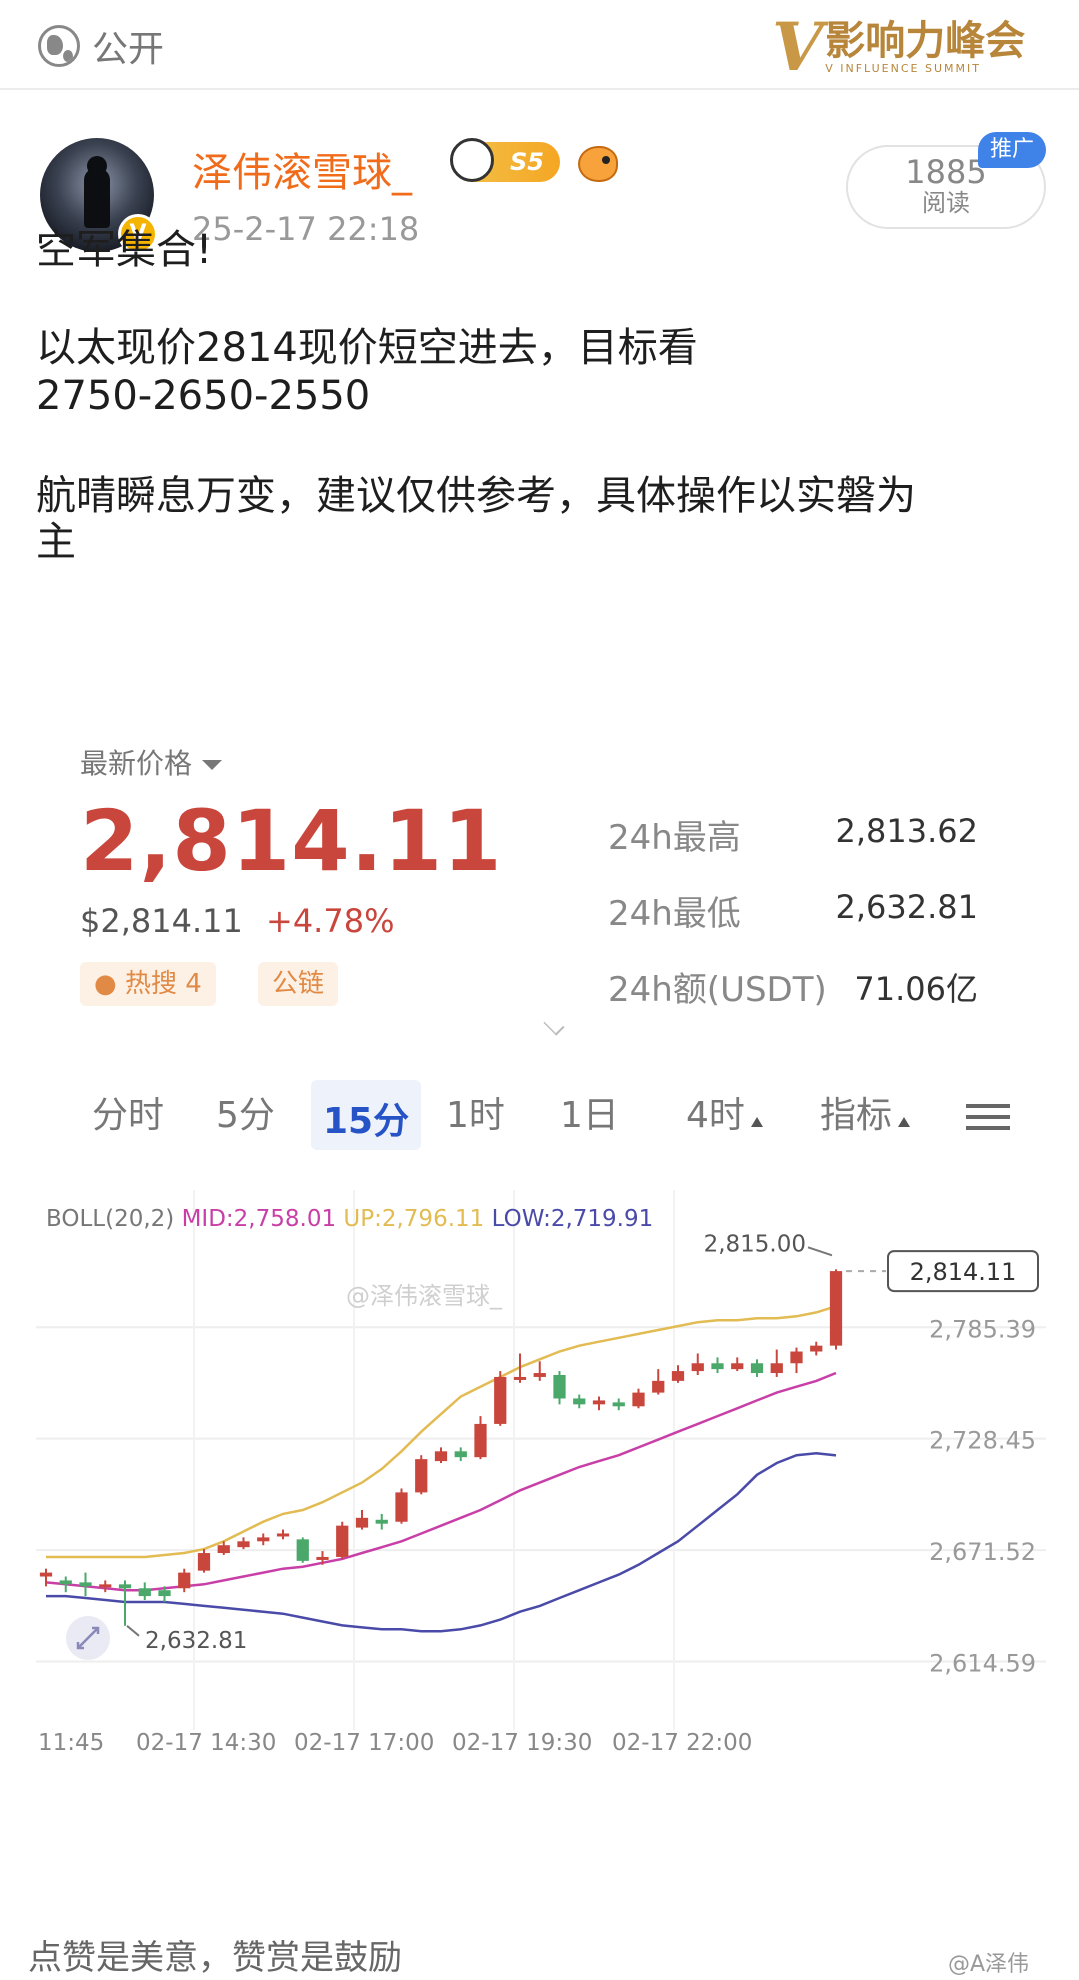 The width and height of the screenshot is (1079, 1980). I want to click on settings-sliders-icon, so click(988, 1117).